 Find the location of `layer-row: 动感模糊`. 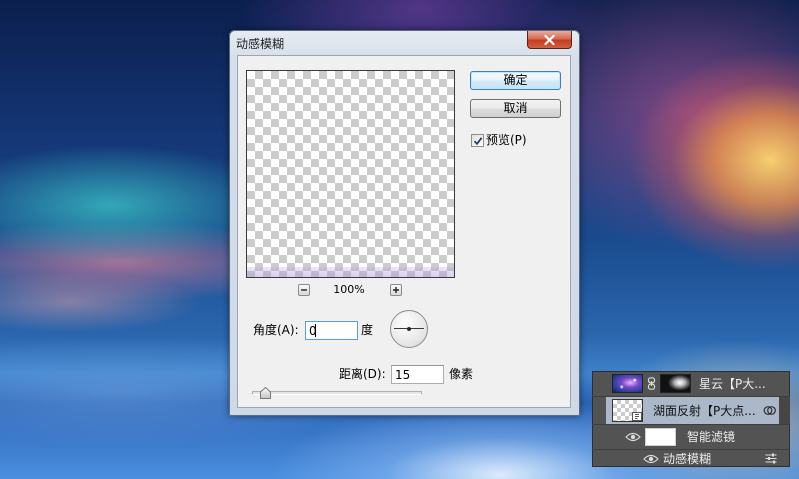

layer-row: 动感模糊 is located at coordinates (691, 458).